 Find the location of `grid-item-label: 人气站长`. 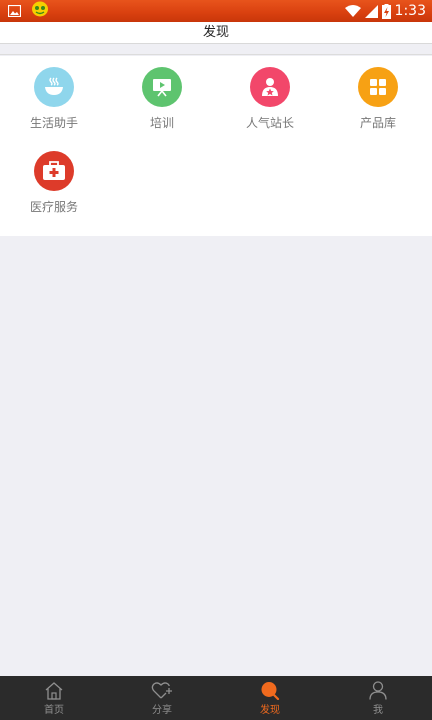

grid-item-label: 人气站长 is located at coordinates (269, 123).